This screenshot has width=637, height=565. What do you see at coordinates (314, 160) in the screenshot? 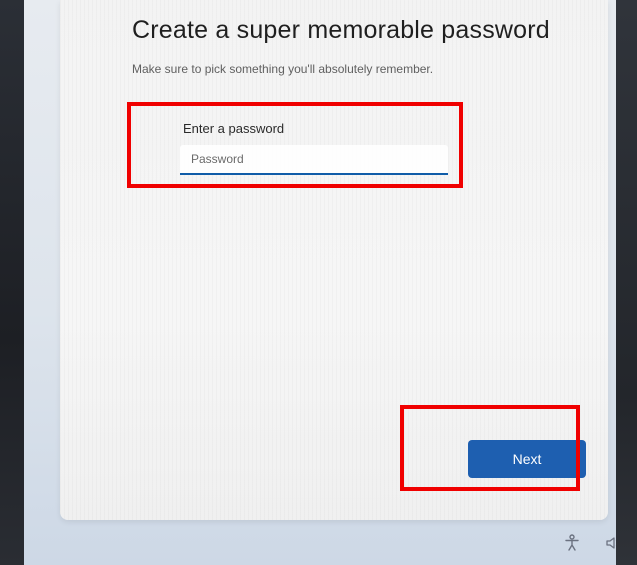
I see `password-input` at bounding box center [314, 160].